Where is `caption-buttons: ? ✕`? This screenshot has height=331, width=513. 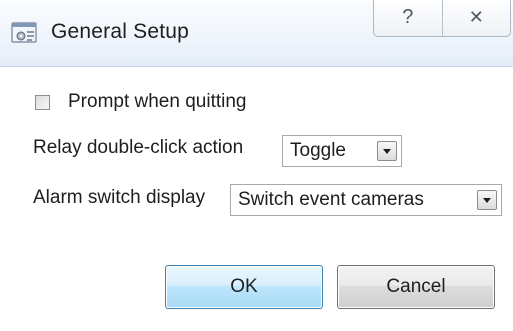
caption-buttons: ? ✕ is located at coordinates (442, 18).